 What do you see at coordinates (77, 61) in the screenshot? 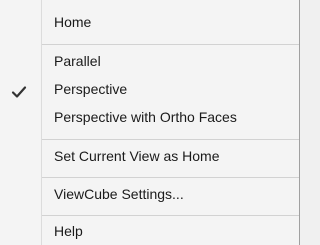
I see `menu-item-label: Parallel` at bounding box center [77, 61].